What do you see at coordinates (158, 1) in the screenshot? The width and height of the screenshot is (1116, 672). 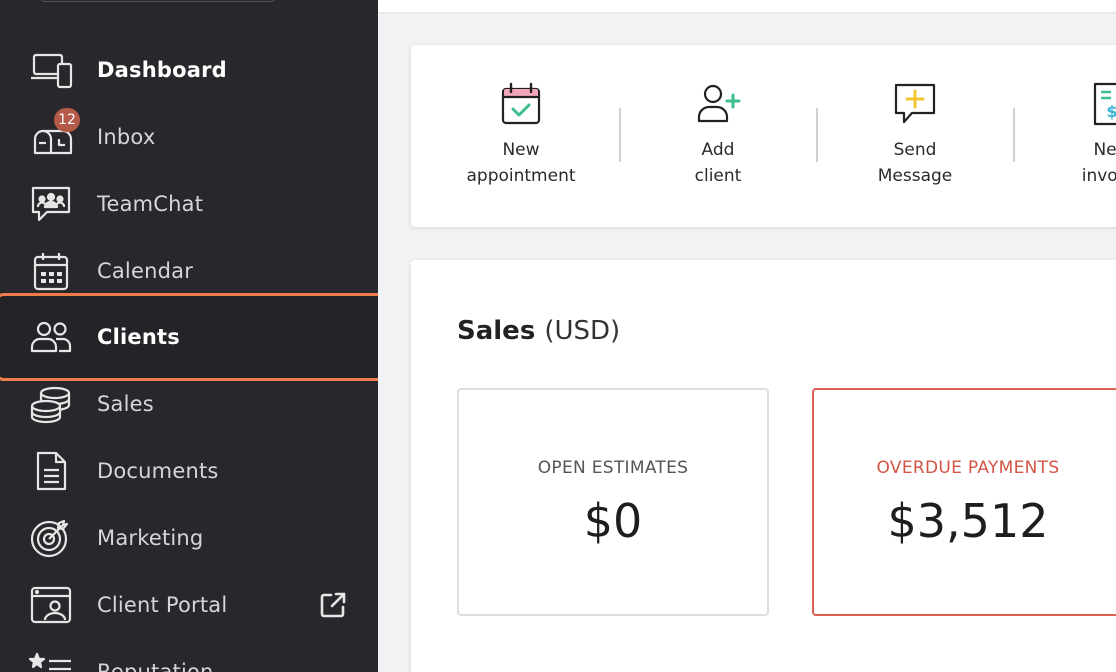 I see `sidebar-top-edge` at bounding box center [158, 1].